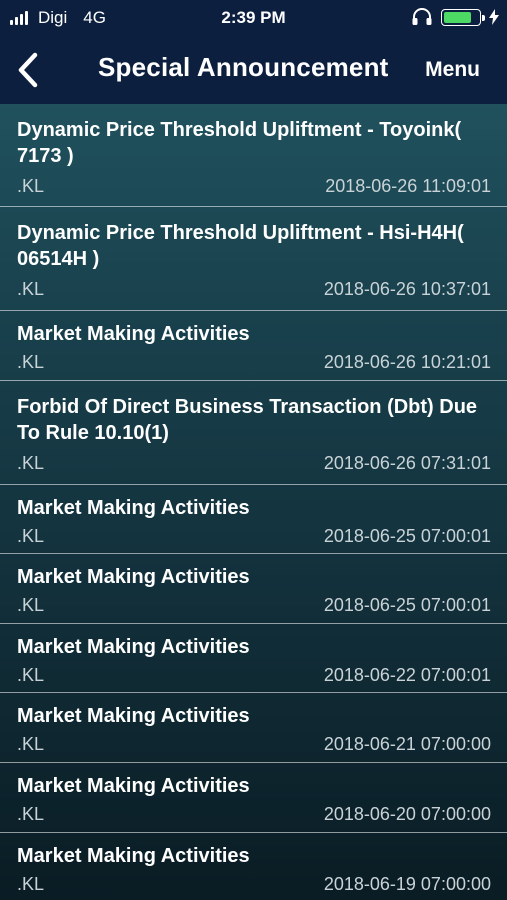 Image resolution: width=507 pixels, height=900 pixels. I want to click on announcement-datetime: 2018-06-26 11:09:01, so click(408, 186).